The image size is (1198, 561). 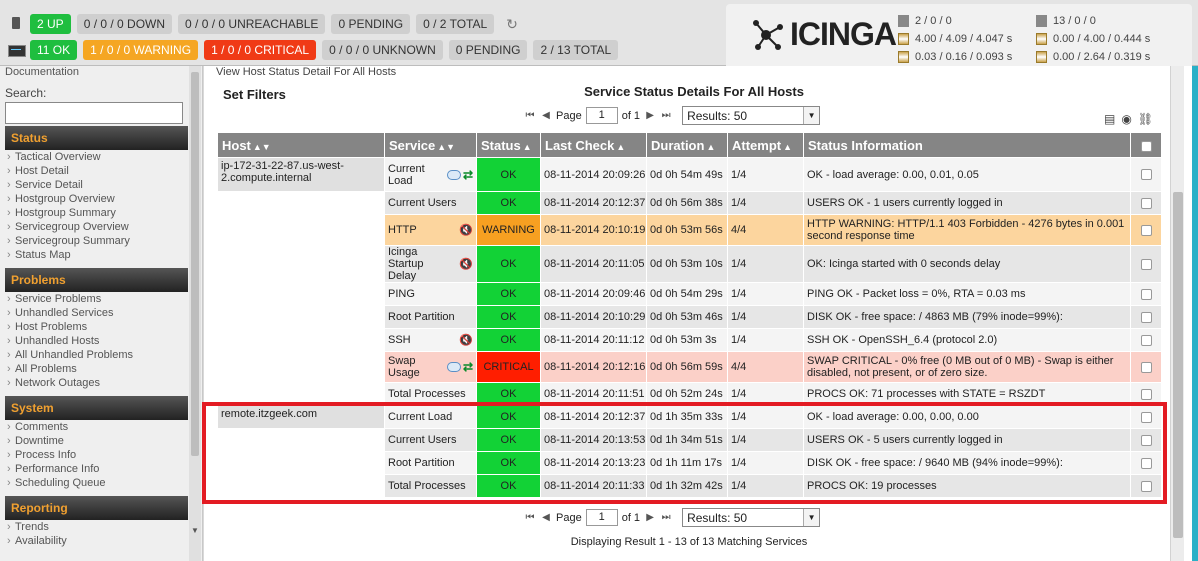 What do you see at coordinates (96, 171) in the screenshot?
I see `sidebar-item-host-detail: Host Detail` at bounding box center [96, 171].